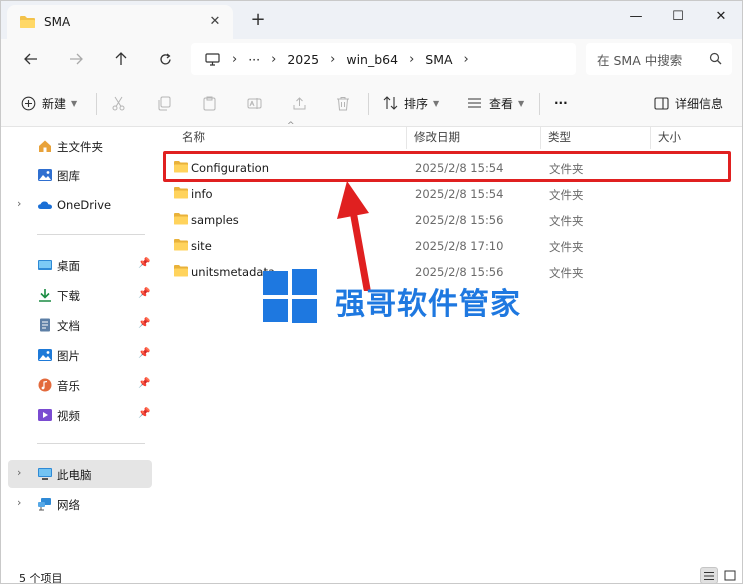 This screenshot has height=584, width=743. I want to click on monitor-icon, so click(212, 59).